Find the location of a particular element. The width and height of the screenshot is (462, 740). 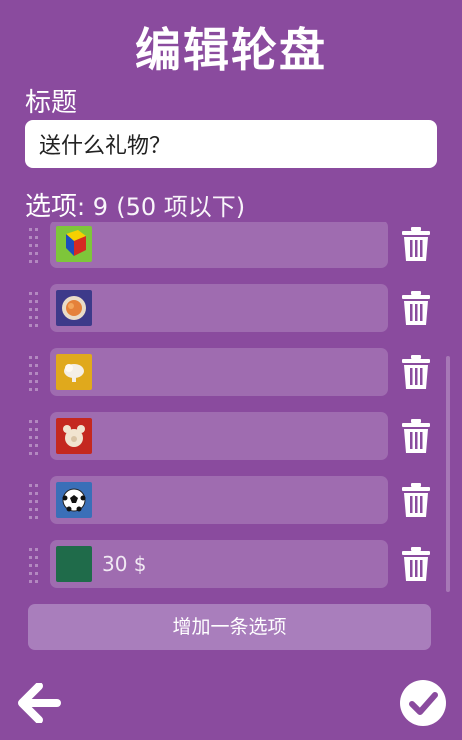

scrollbar is located at coordinates (448, 474).